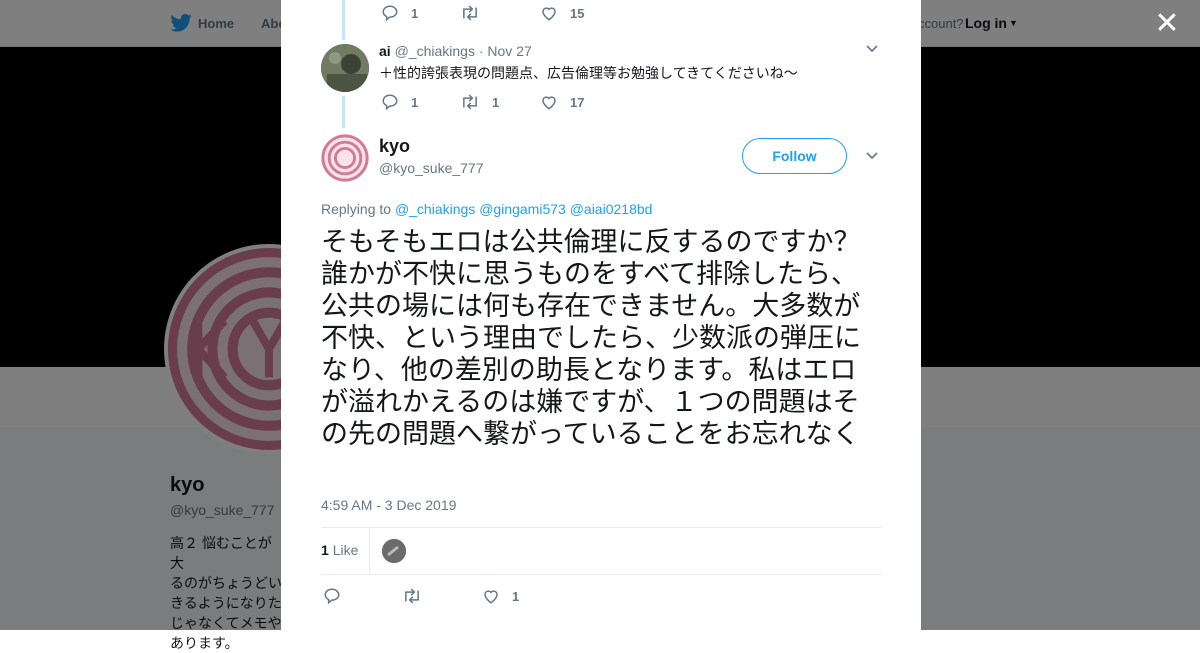  Describe the element at coordinates (394, 146) in the screenshot. I see `tweet-author-name: kyo` at that location.